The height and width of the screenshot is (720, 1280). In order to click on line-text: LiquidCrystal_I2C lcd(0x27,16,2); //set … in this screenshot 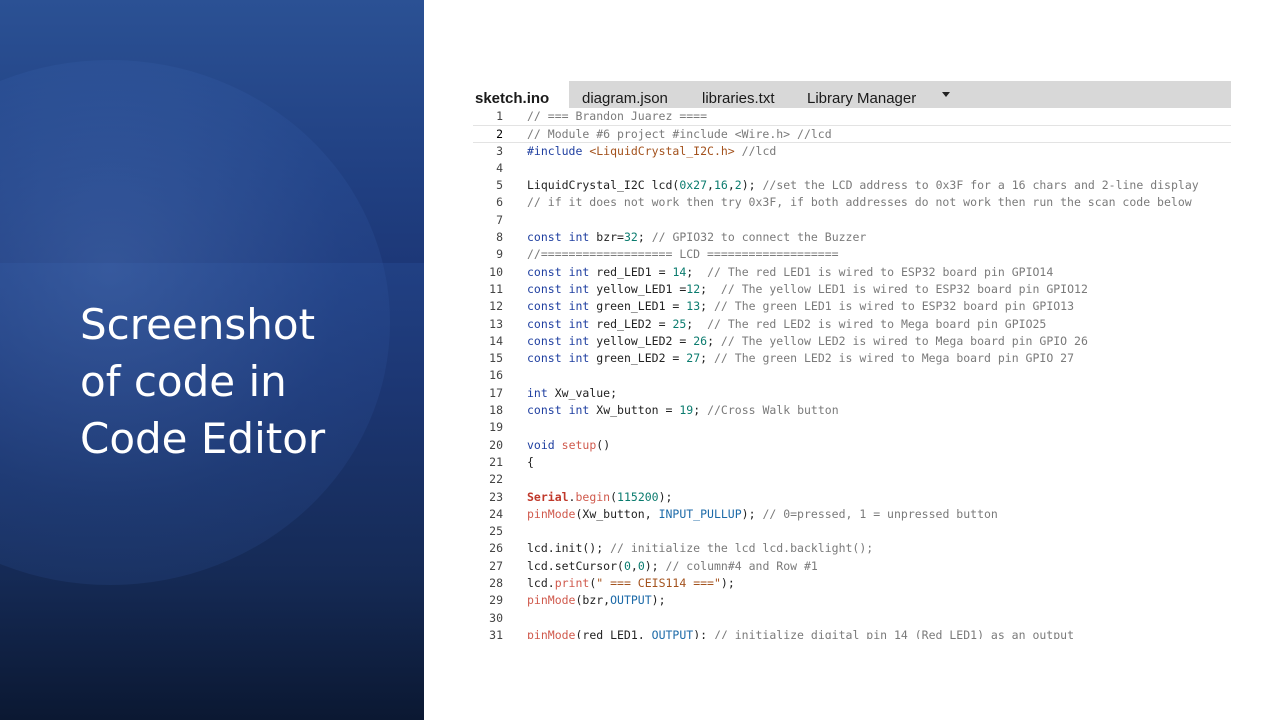, I will do `click(863, 185)`.